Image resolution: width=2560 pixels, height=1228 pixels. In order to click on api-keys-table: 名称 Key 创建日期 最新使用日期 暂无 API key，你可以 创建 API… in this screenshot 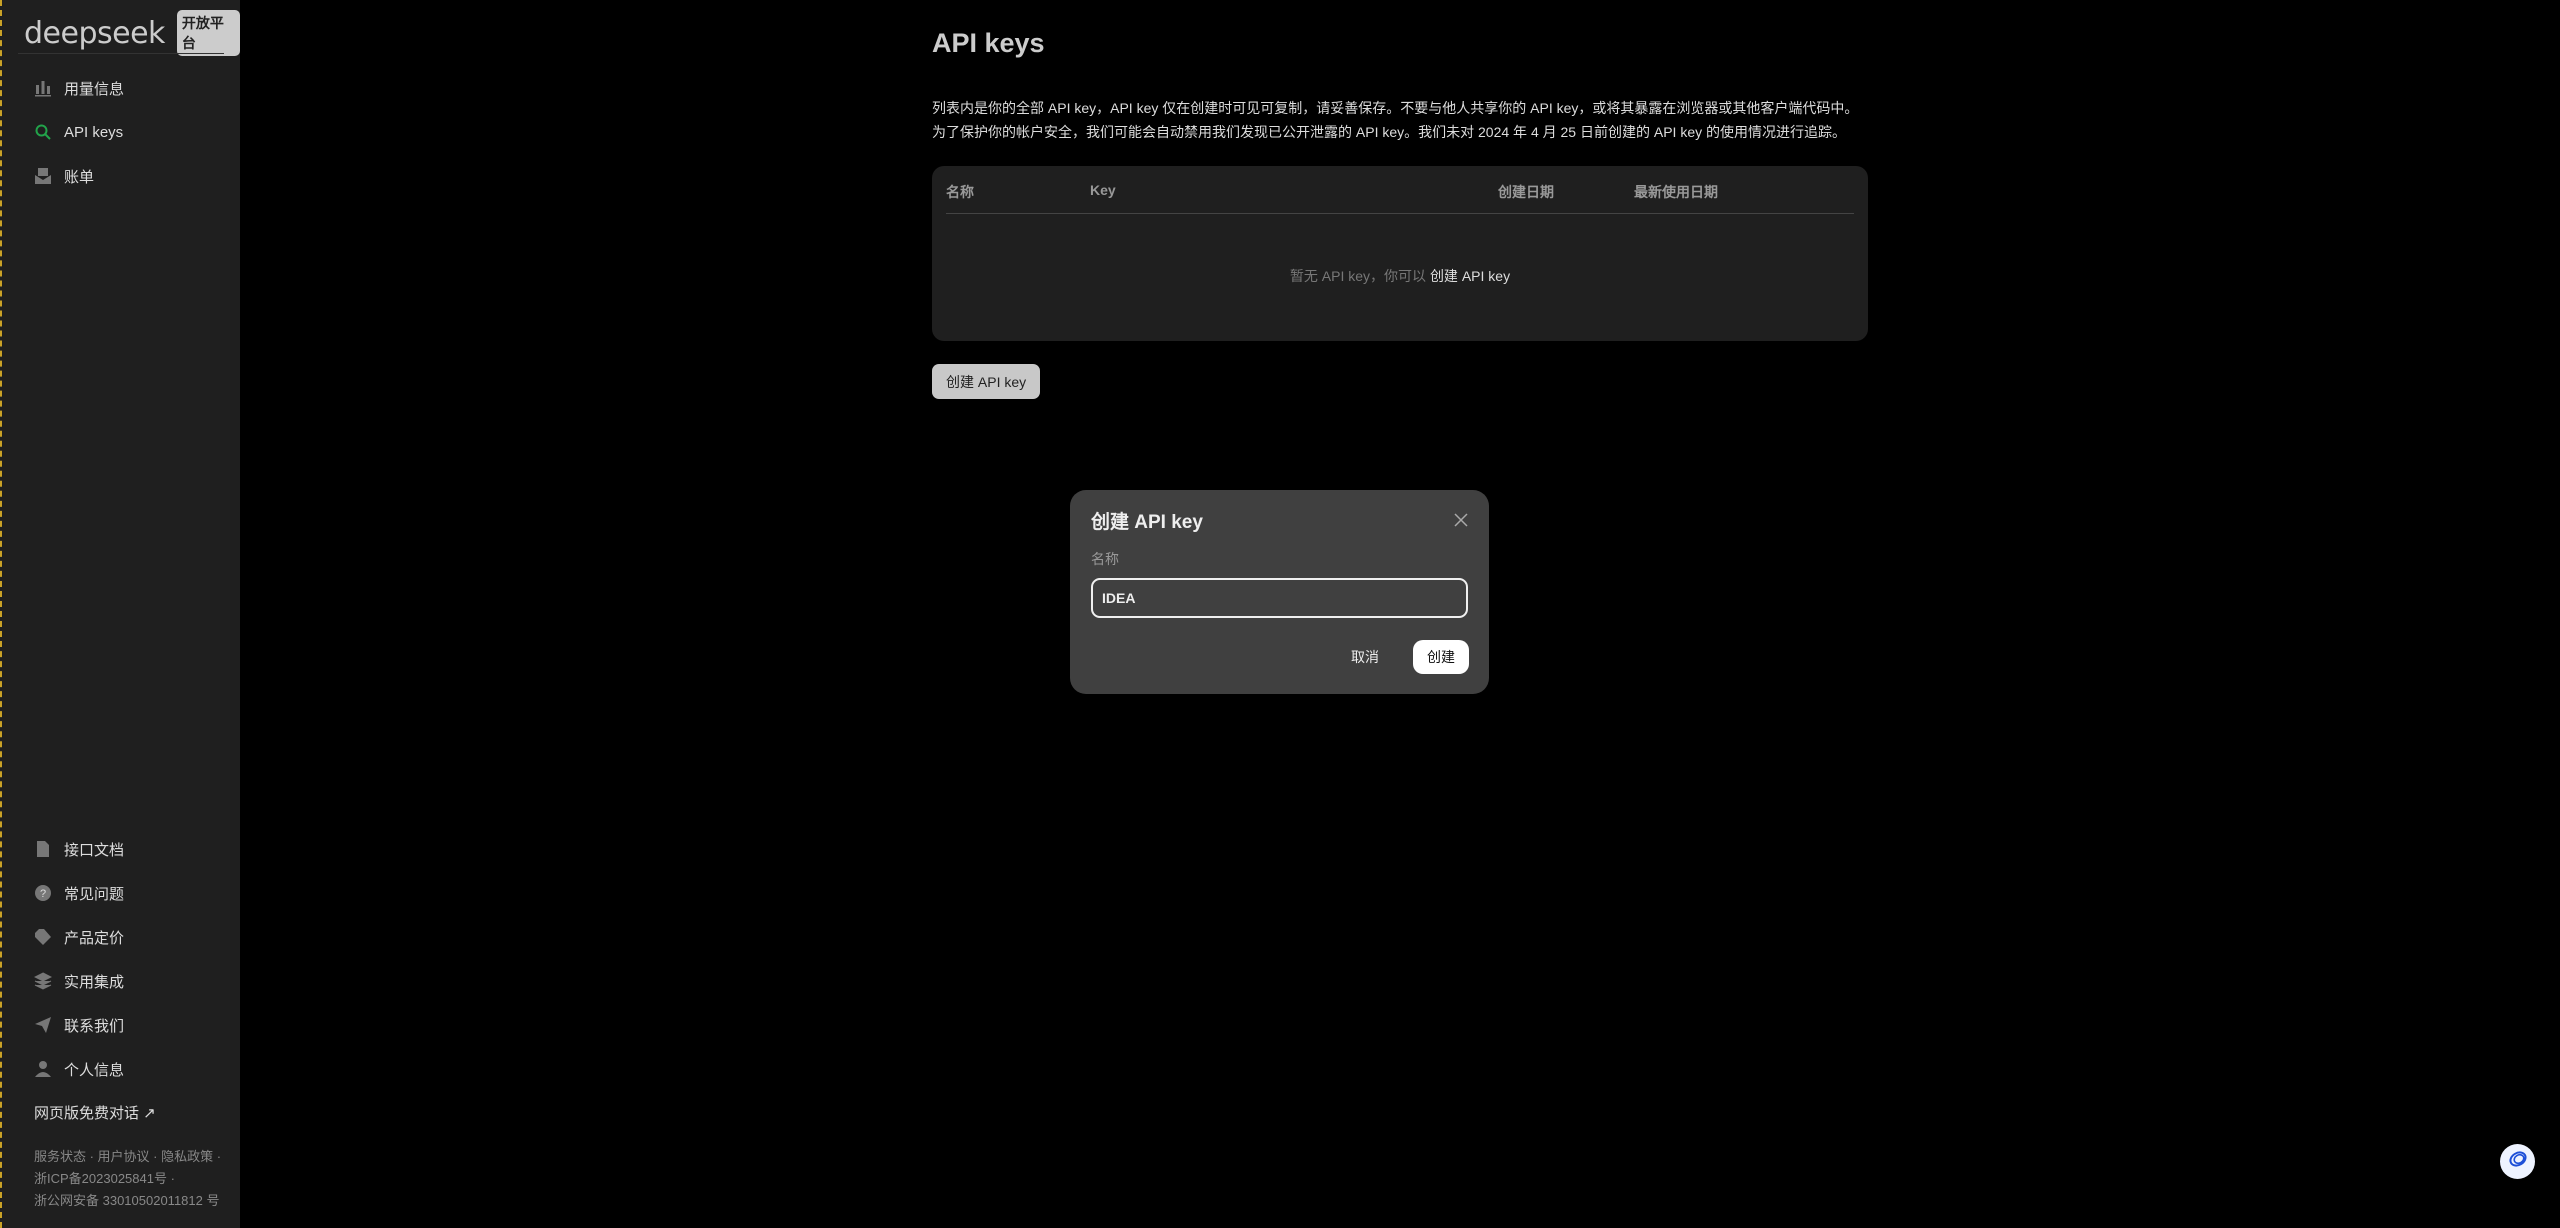, I will do `click(1400, 253)`.